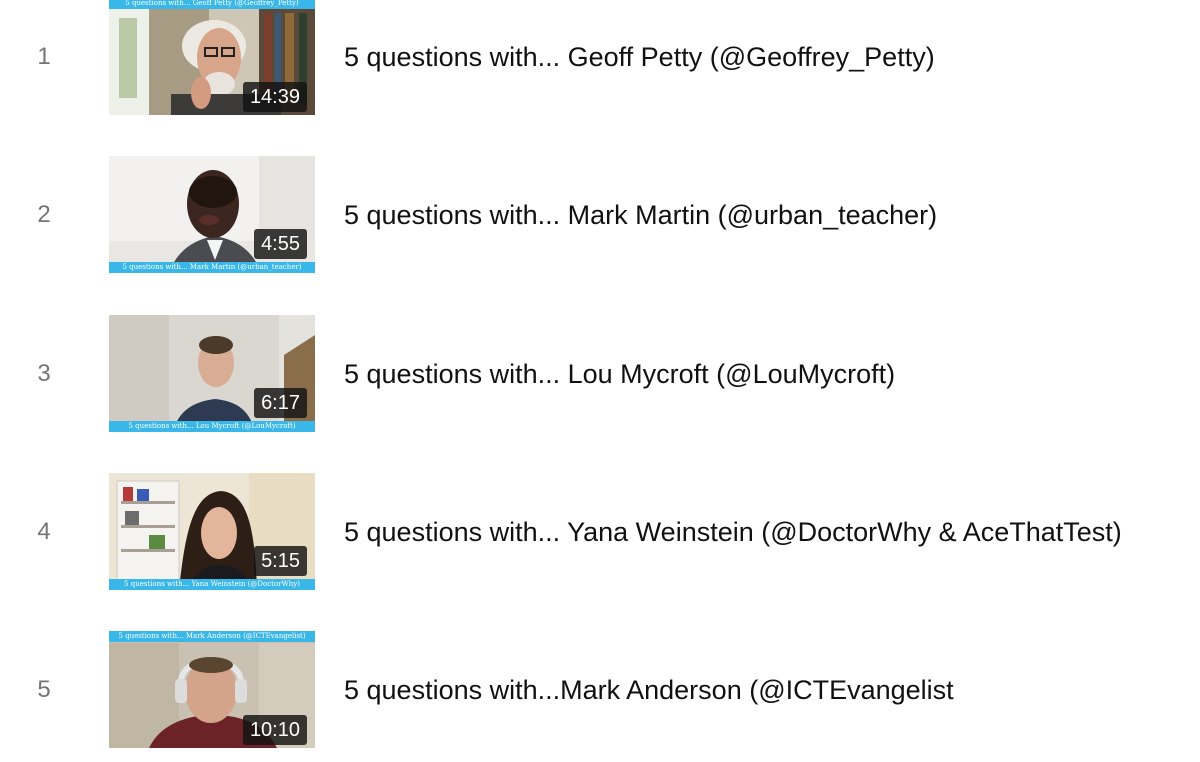 The height and width of the screenshot is (762, 1200). What do you see at coordinates (44, 56) in the screenshot?
I see `item-index: 1` at bounding box center [44, 56].